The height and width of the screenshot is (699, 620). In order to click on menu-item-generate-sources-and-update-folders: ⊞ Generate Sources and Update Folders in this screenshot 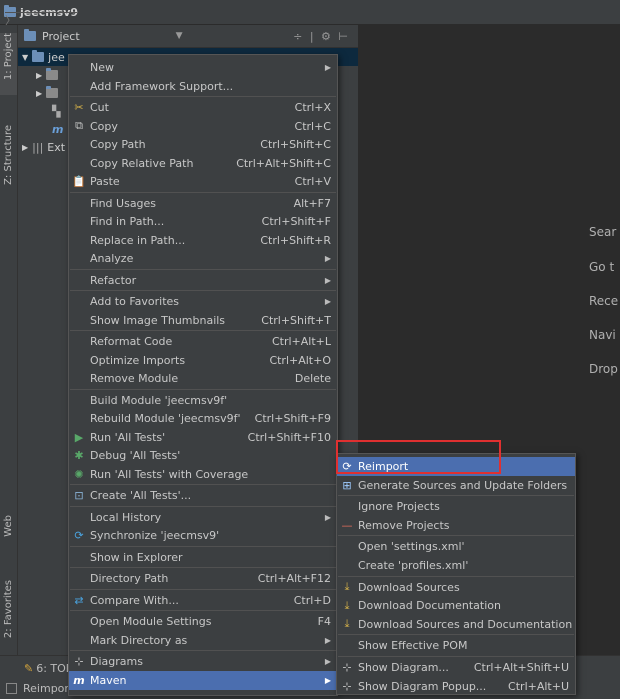, I will do `click(456, 485)`.